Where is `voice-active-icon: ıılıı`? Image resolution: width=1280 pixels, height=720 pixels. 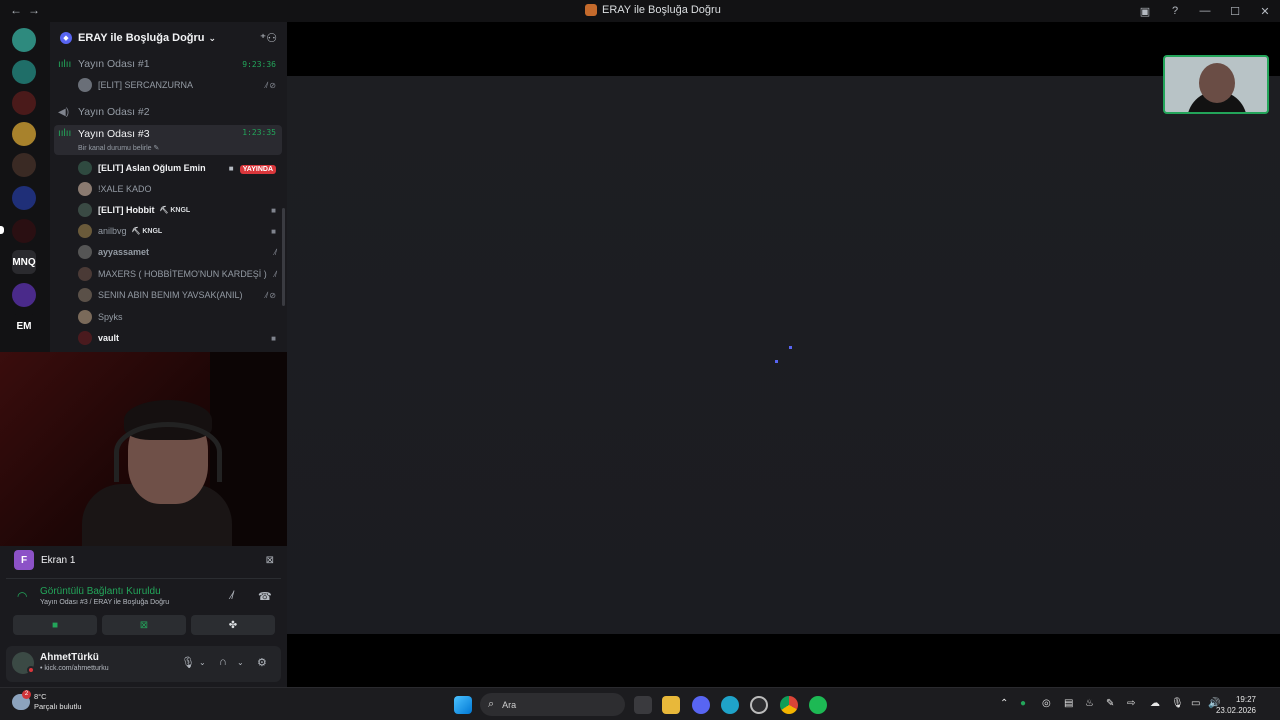
voice-active-icon: ıılıı is located at coordinates (65, 64).